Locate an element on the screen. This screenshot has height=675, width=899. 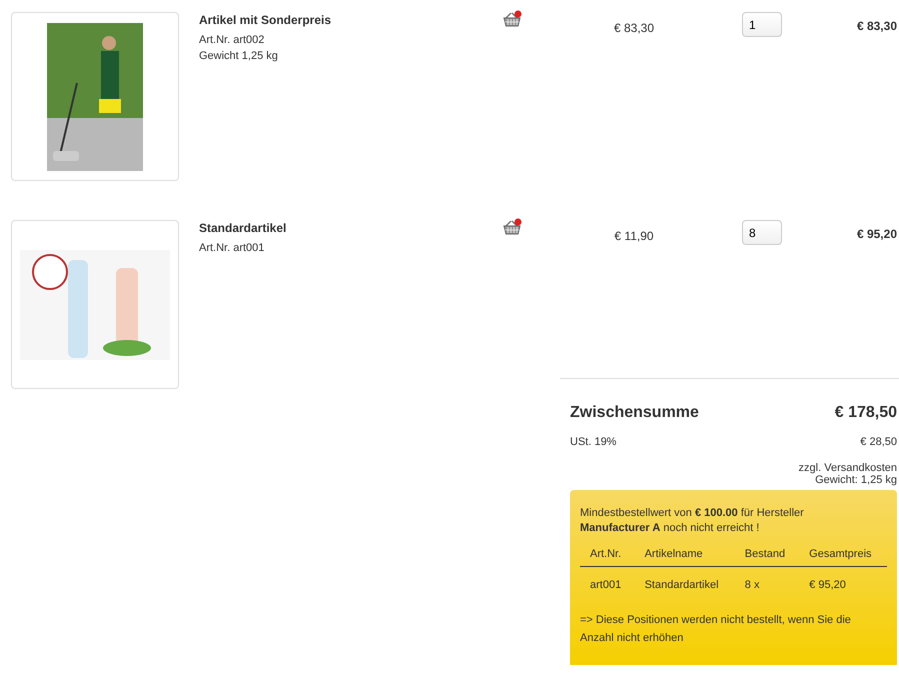
product-detail: Art.Nr. art001 is located at coordinates (232, 248).